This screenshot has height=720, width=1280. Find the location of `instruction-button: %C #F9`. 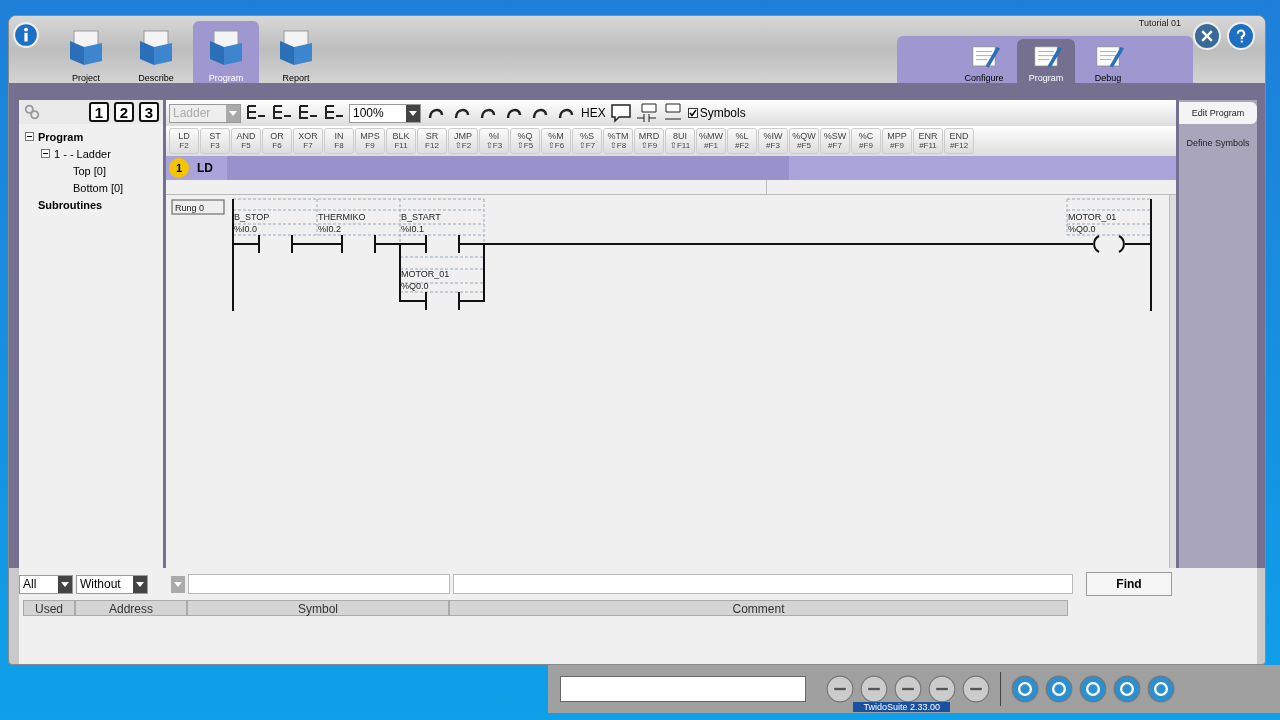

instruction-button: %C #F9 is located at coordinates (866, 141).